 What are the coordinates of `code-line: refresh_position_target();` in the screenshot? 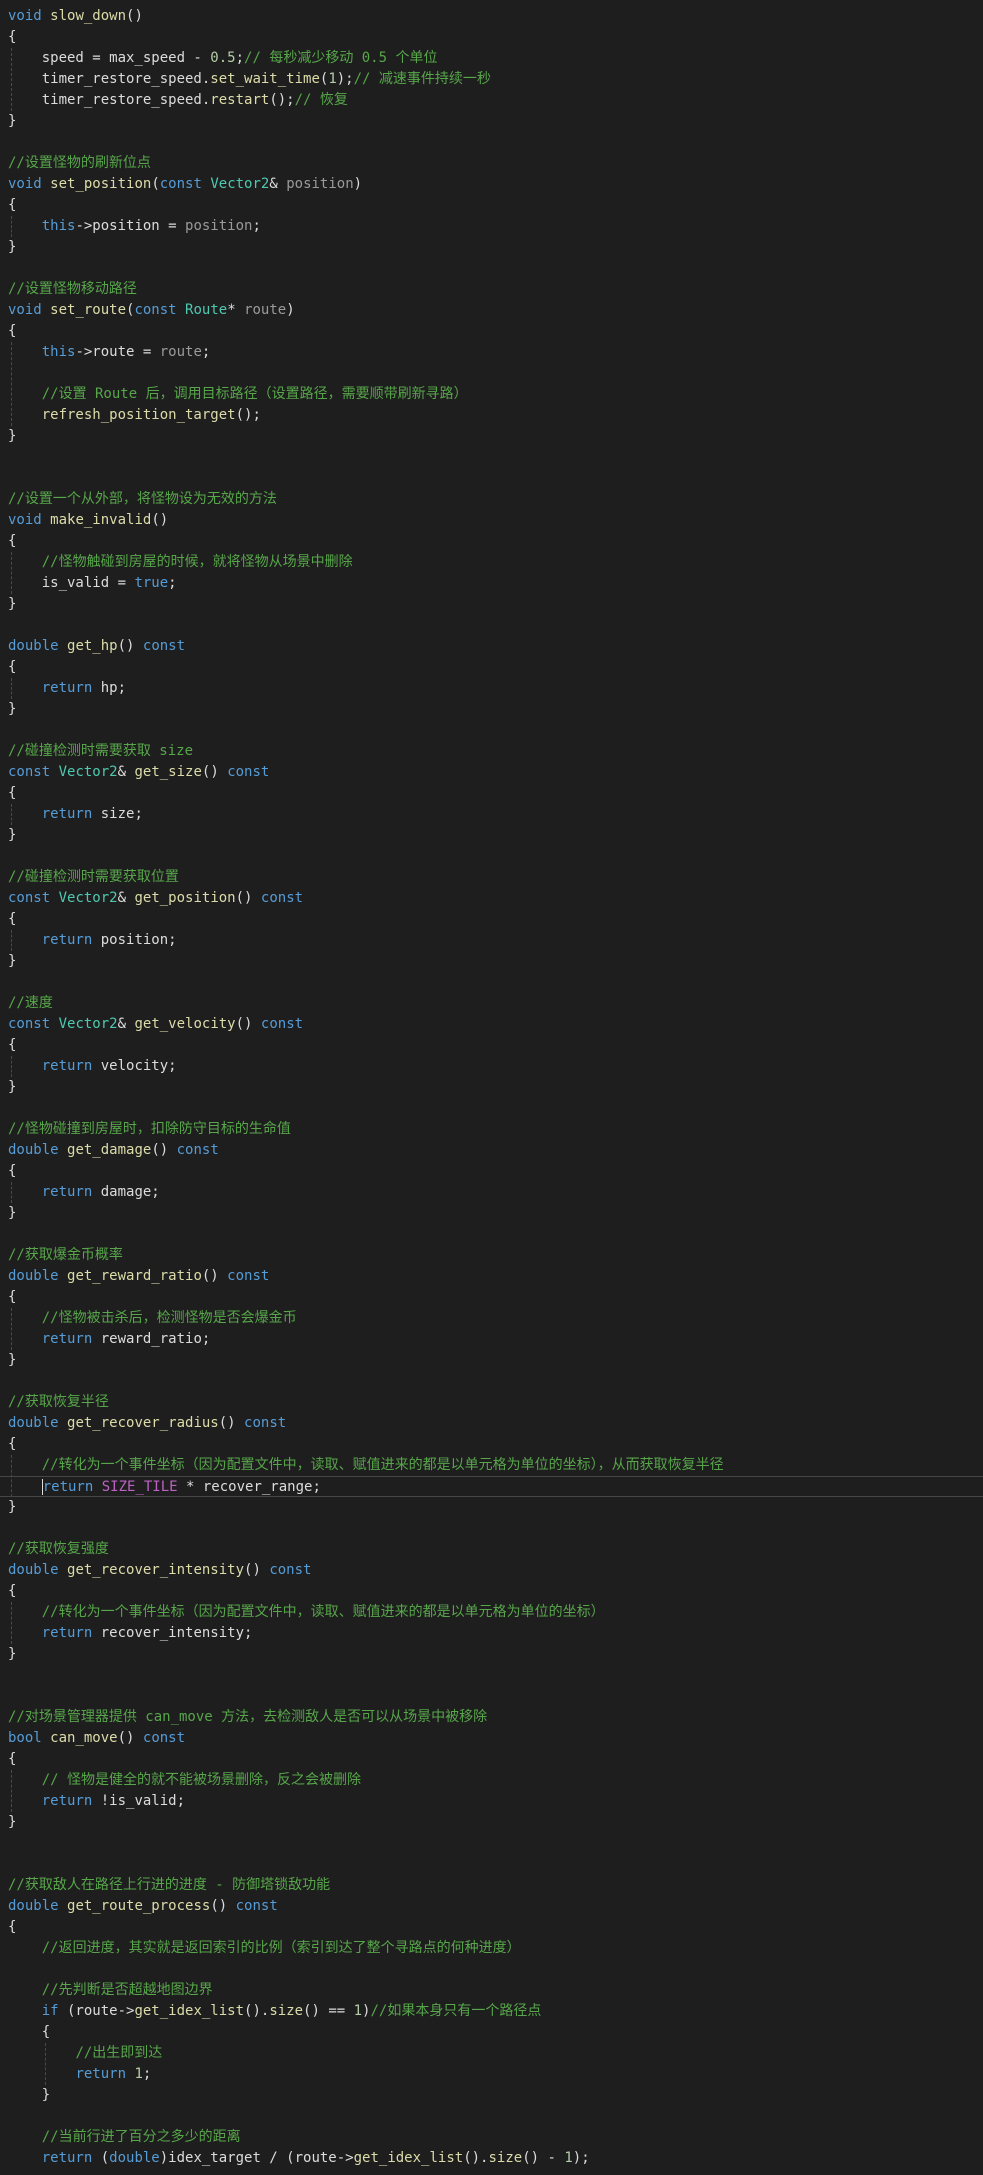 It's located at (134, 415).